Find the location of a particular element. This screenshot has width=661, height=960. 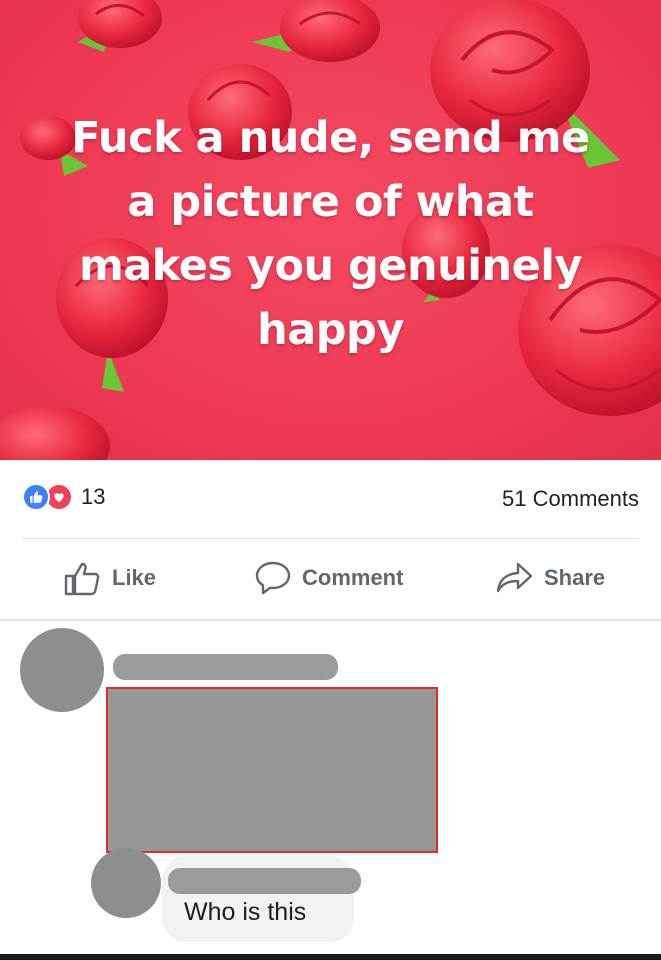

quote-line: happy is located at coordinates (330, 330).